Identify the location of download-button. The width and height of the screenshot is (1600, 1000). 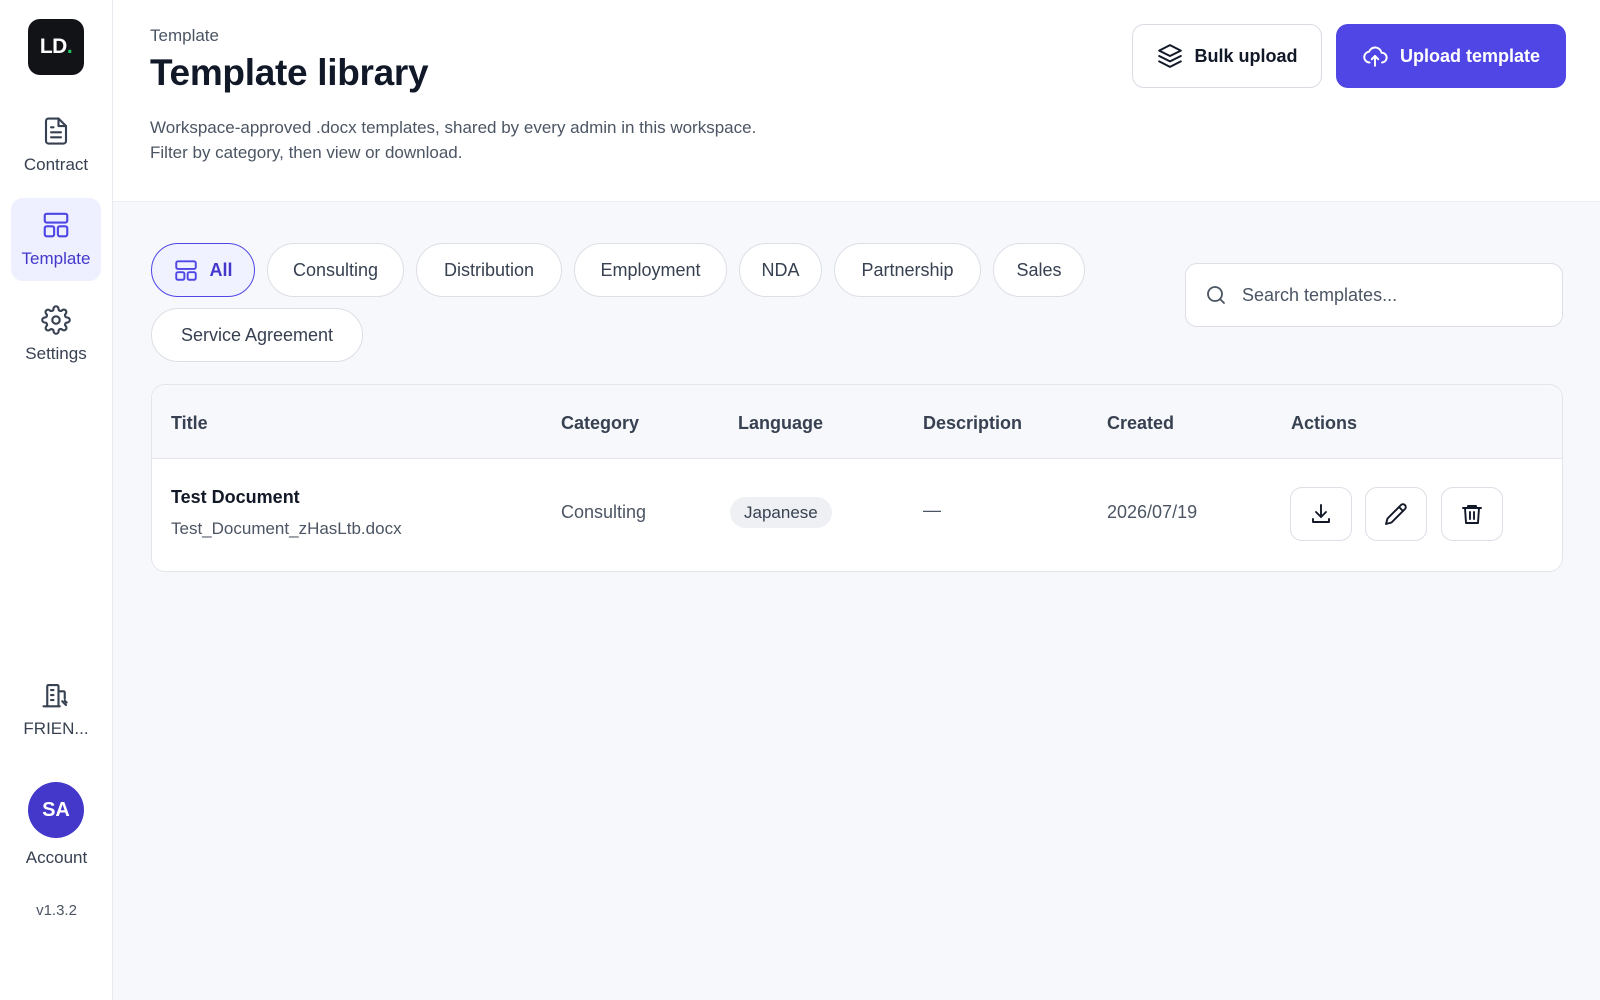
(1321, 514).